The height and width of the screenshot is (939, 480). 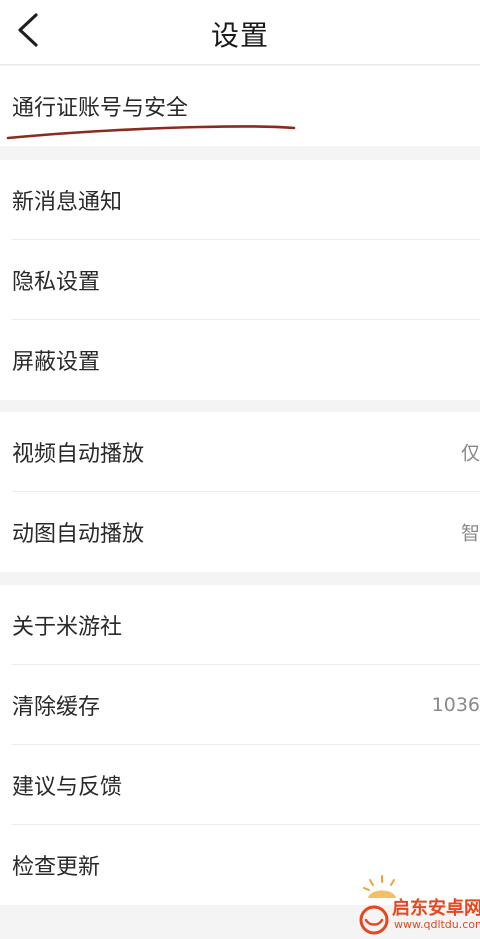 I want to click on settings-item-label: 屏蔽设置, so click(x=56, y=362).